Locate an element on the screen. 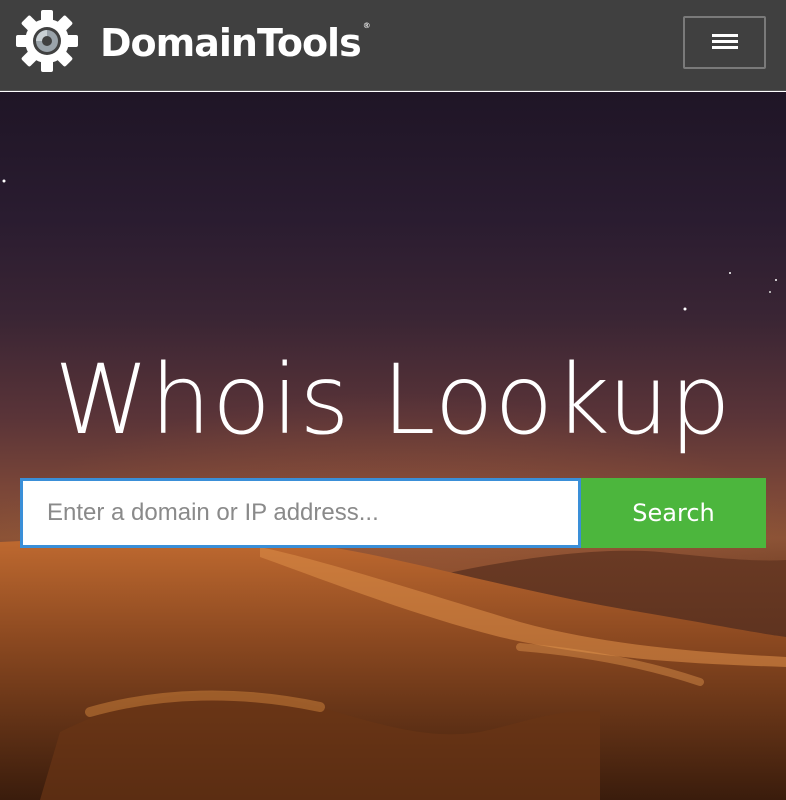  menu-toggle-button is located at coordinates (724, 42).